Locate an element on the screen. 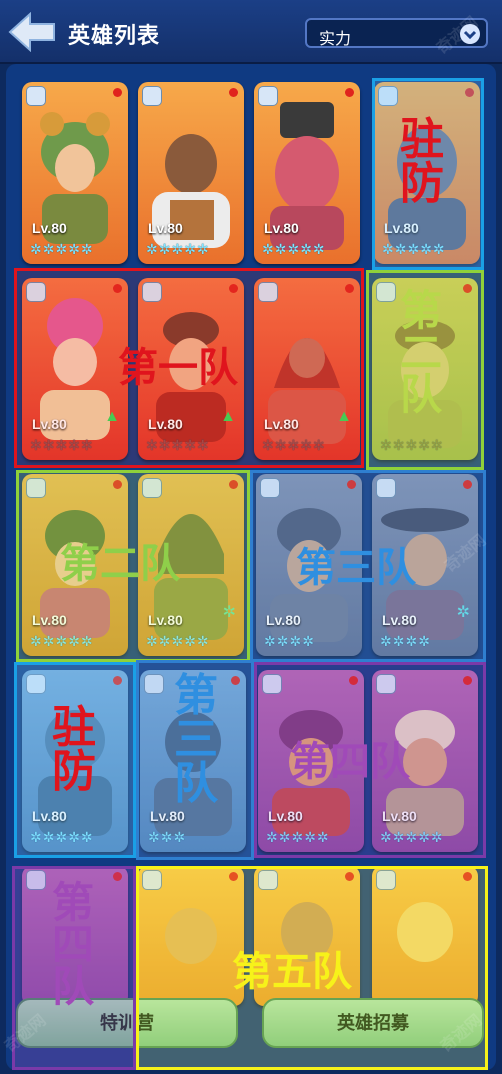 The image size is (502, 1074). team4-label-2: 第四队 is located at coordinates (73, 944).